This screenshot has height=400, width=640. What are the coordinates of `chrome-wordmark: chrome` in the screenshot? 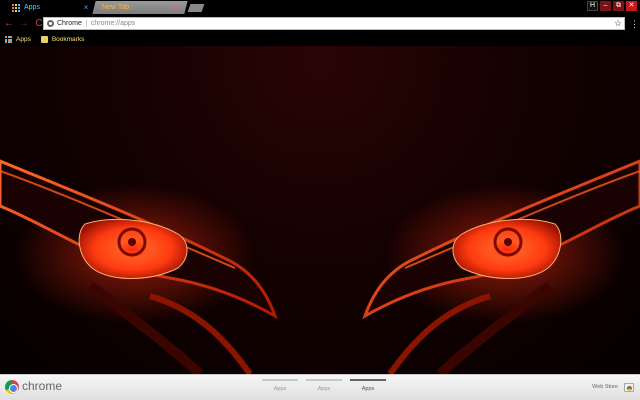 It's located at (42, 386).